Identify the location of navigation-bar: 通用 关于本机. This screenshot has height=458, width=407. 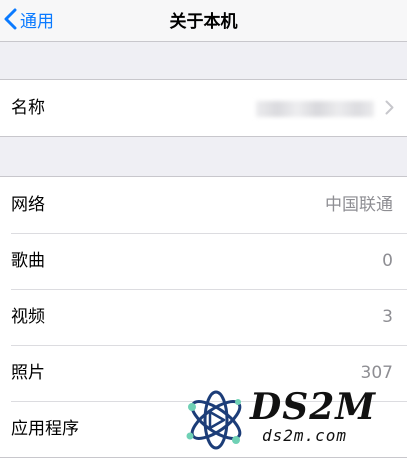
(203, 21).